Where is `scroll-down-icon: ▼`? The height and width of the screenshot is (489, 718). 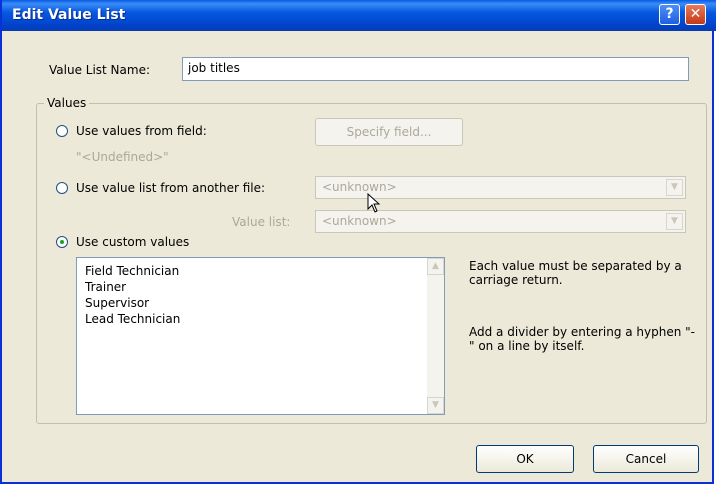
scroll-down-icon: ▼ is located at coordinates (435, 405).